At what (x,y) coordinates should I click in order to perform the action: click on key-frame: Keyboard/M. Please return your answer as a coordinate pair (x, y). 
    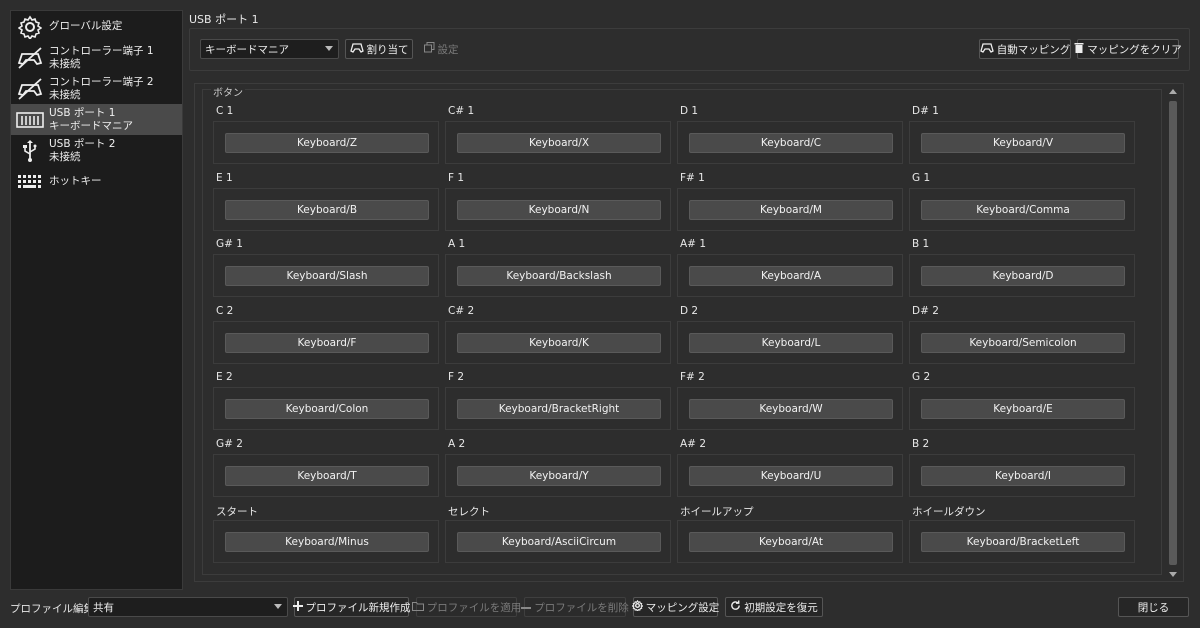
    Looking at the image, I should click on (790, 209).